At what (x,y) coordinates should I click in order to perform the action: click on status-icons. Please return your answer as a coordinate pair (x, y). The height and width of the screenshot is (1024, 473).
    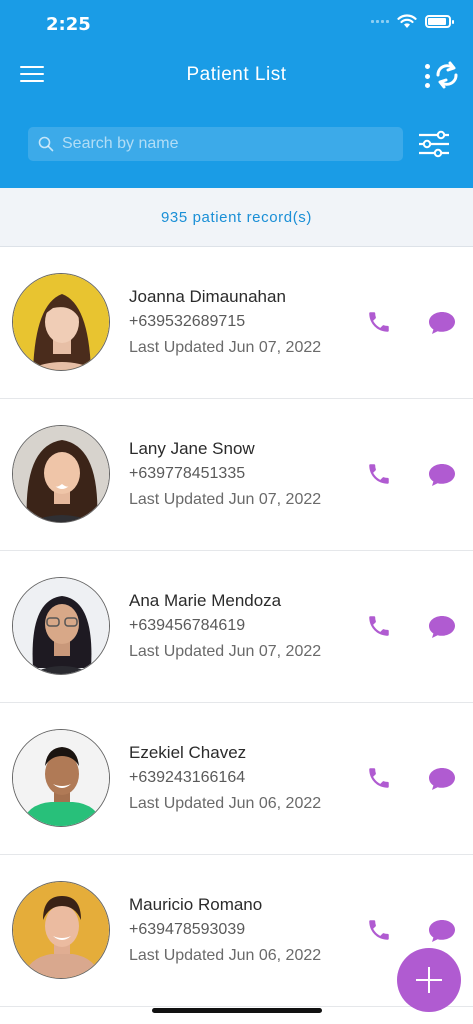
    Looking at the image, I should click on (412, 21).